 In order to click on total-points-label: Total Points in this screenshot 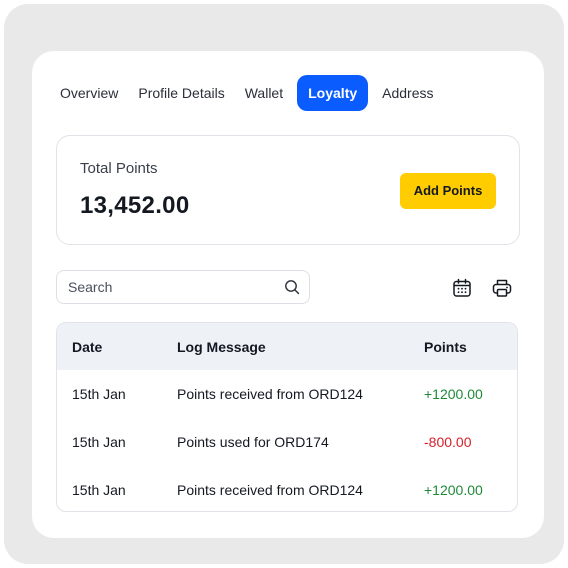, I will do `click(119, 168)`.